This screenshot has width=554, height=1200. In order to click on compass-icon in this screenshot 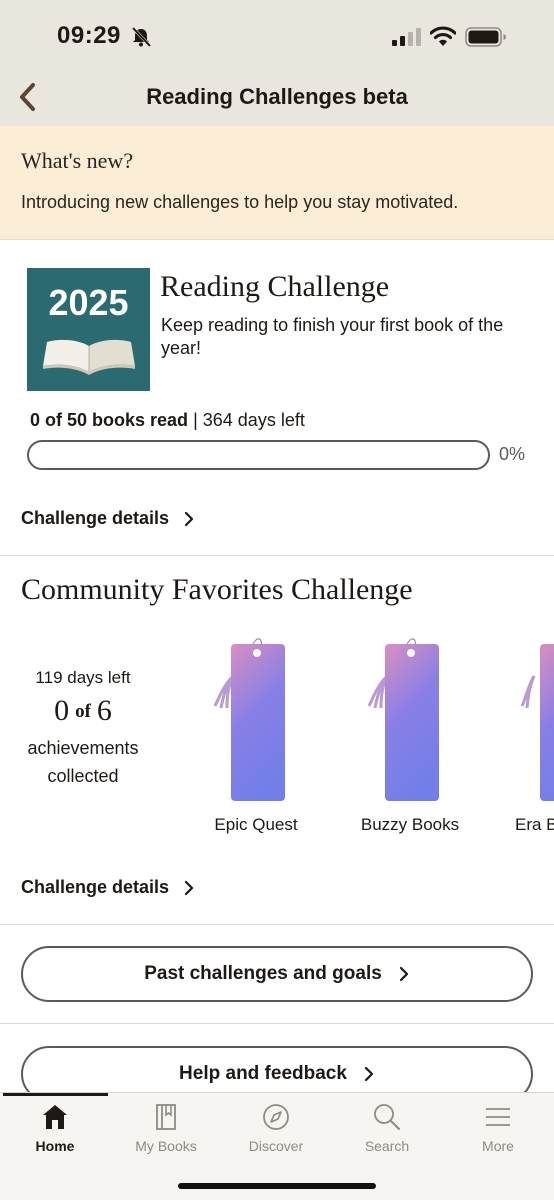, I will do `click(276, 1117)`.